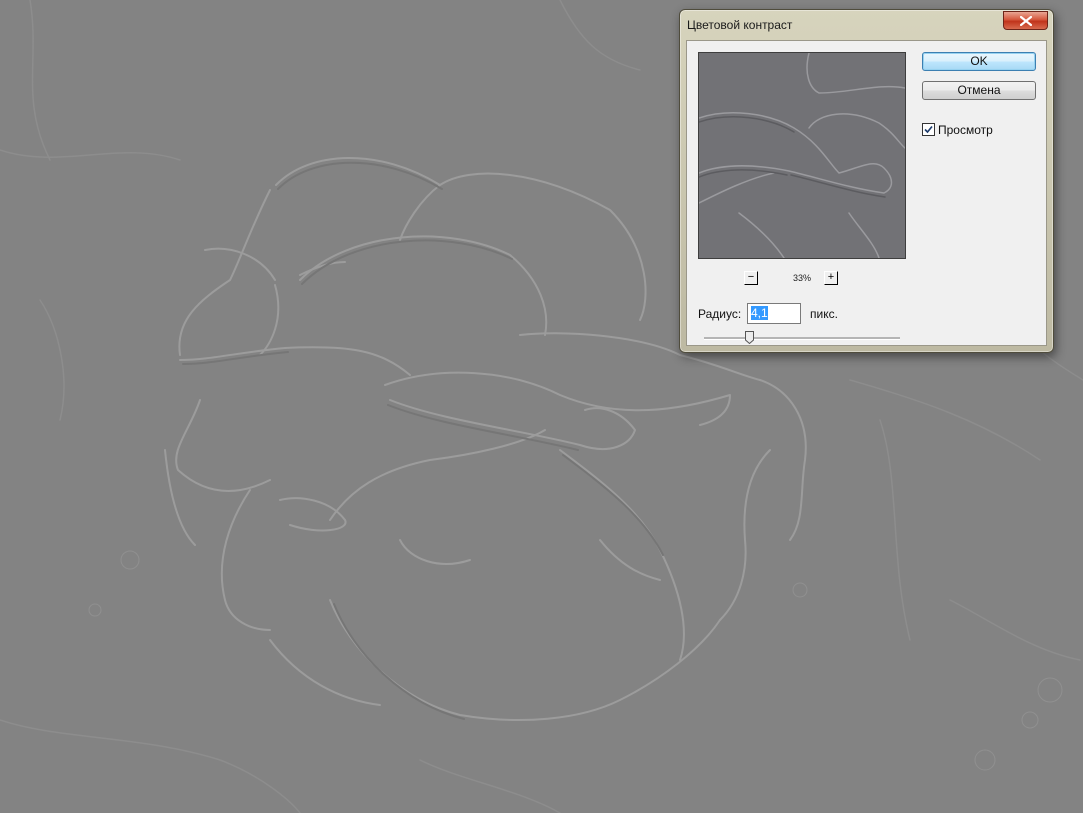 The image size is (1083, 813). I want to click on filter-preview, so click(802, 155).